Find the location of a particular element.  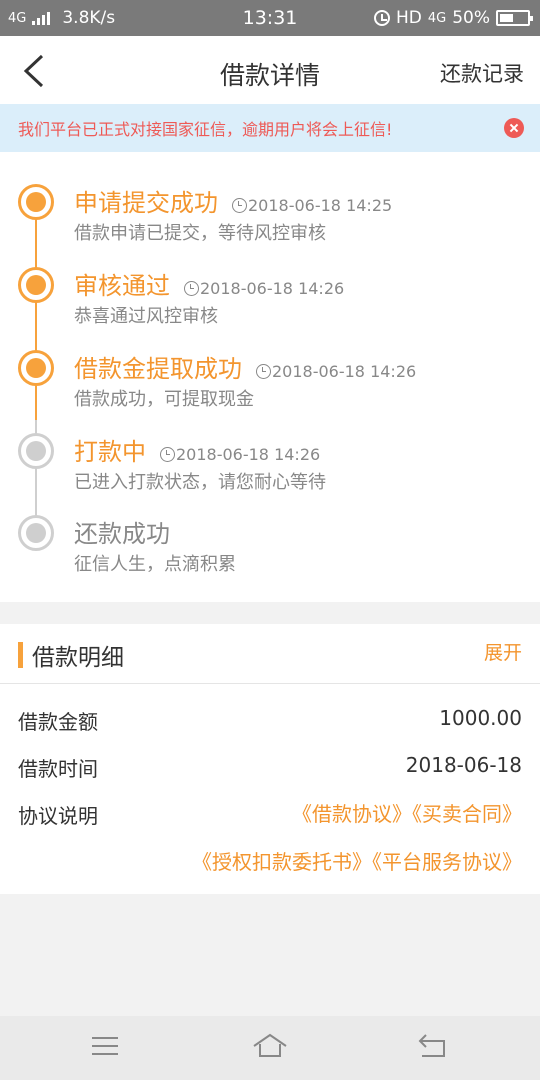

system-nav-bar is located at coordinates (270, 1048).